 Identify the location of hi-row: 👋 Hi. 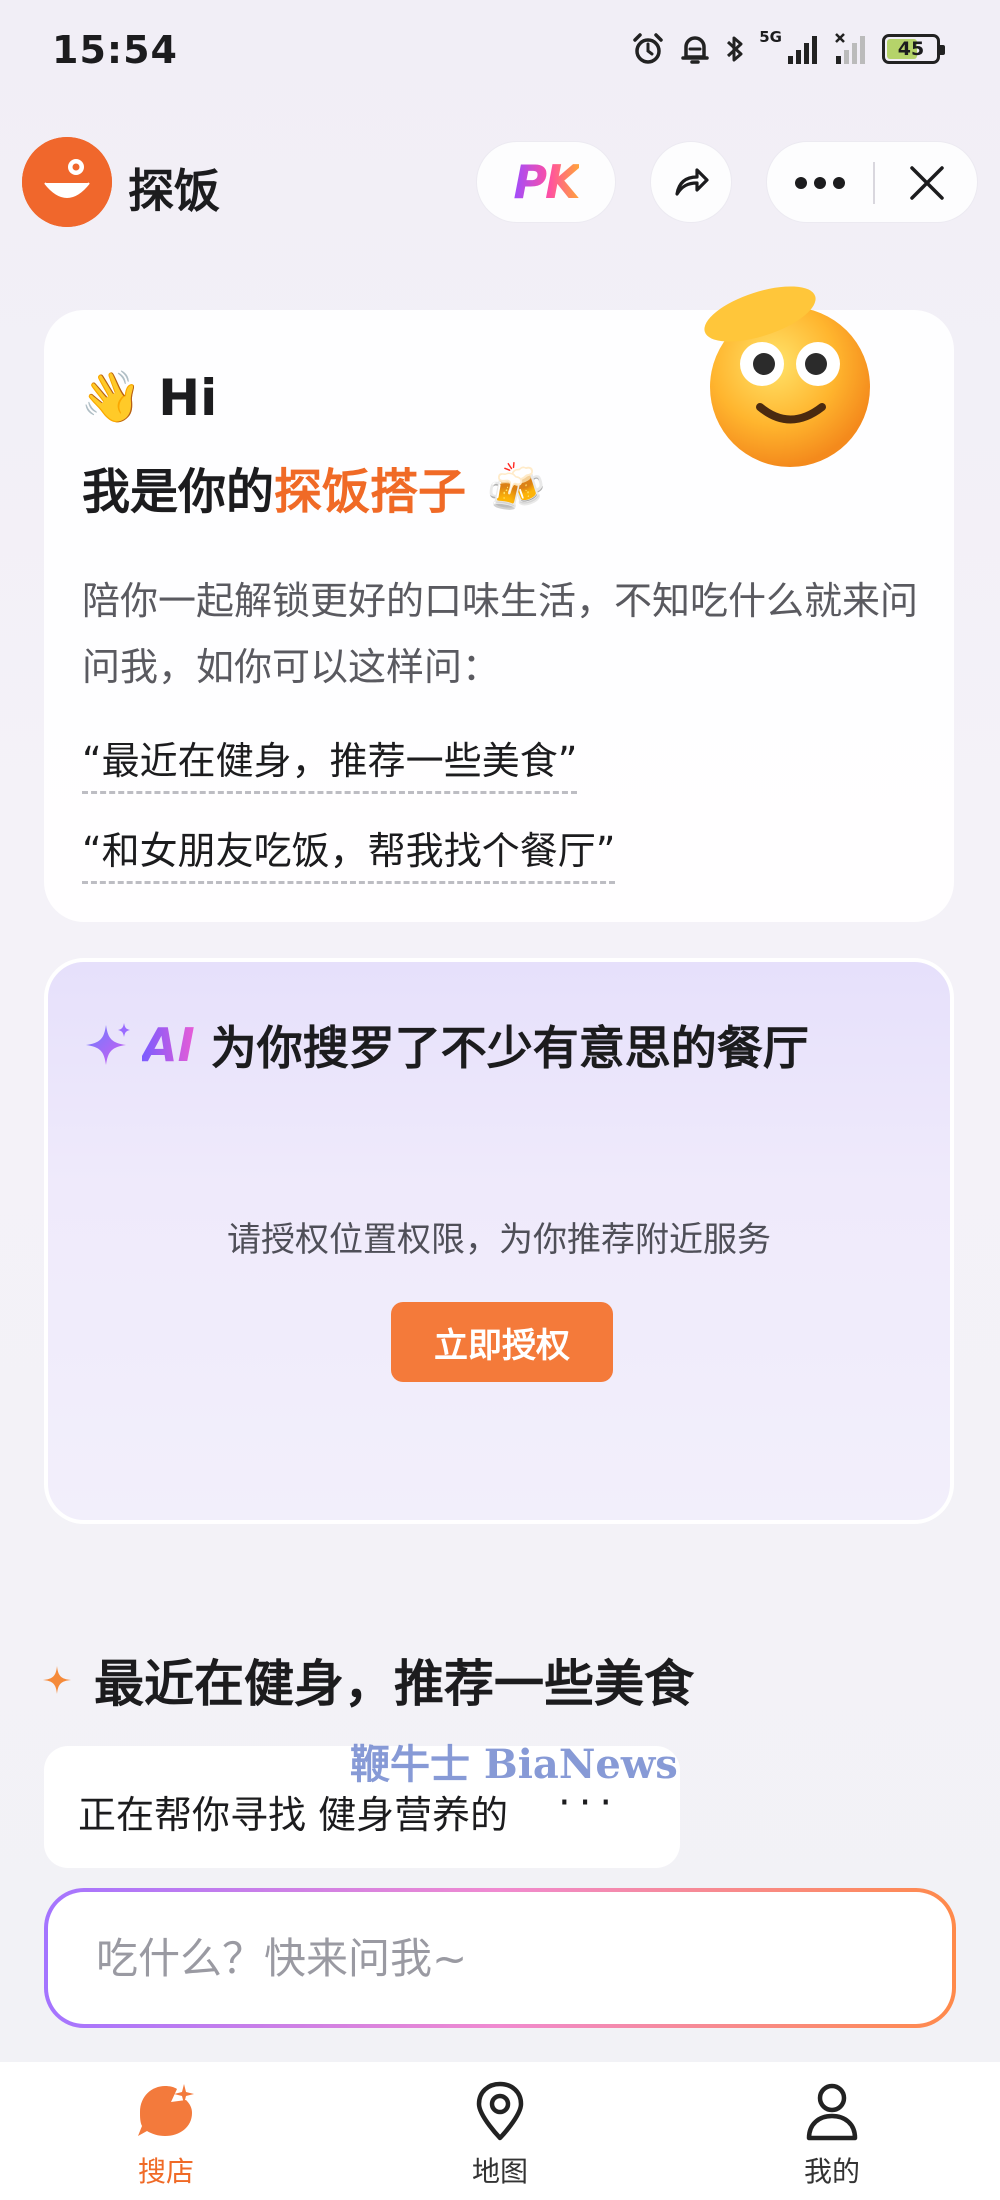
(148, 397).